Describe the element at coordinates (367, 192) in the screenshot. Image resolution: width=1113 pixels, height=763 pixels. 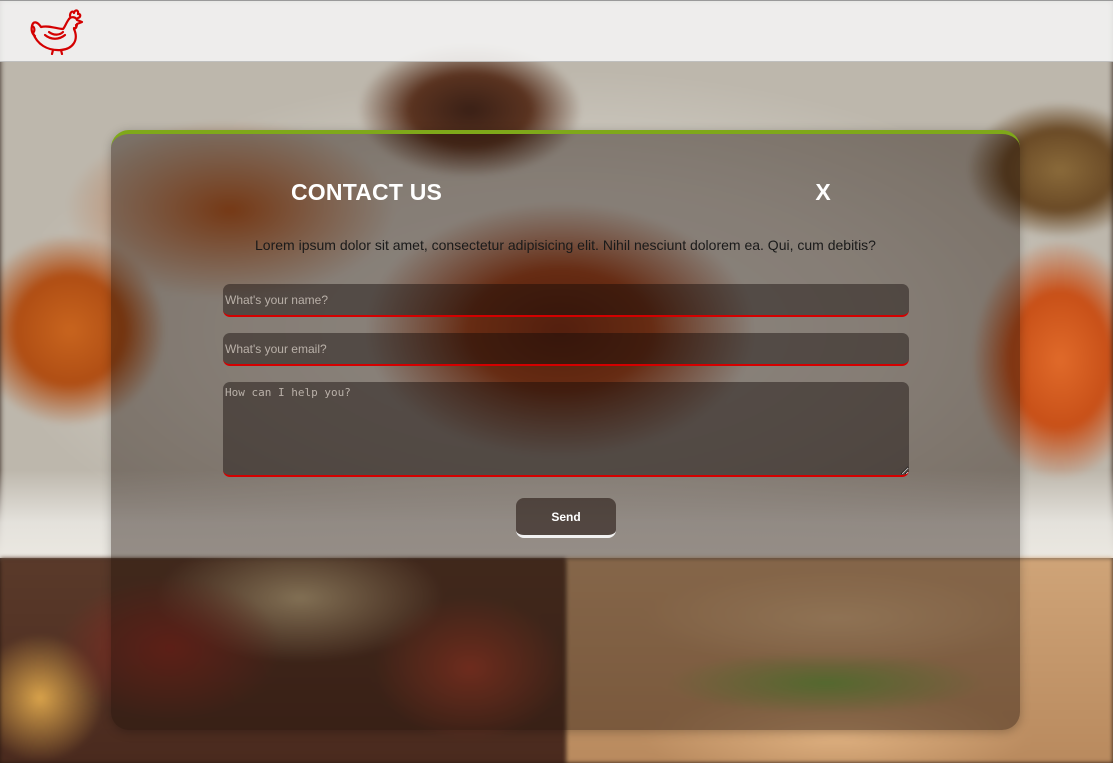
I see `modal-title: CONTACT US` at that location.